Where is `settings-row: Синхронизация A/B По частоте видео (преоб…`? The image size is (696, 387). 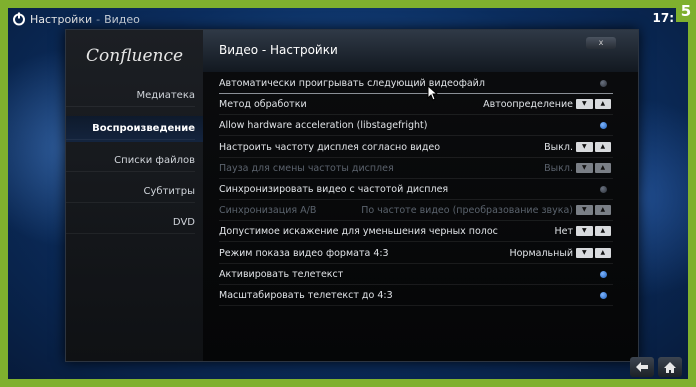
settings-row: Синхронизация A/B По частоте видео (преоб… is located at coordinates (416, 211).